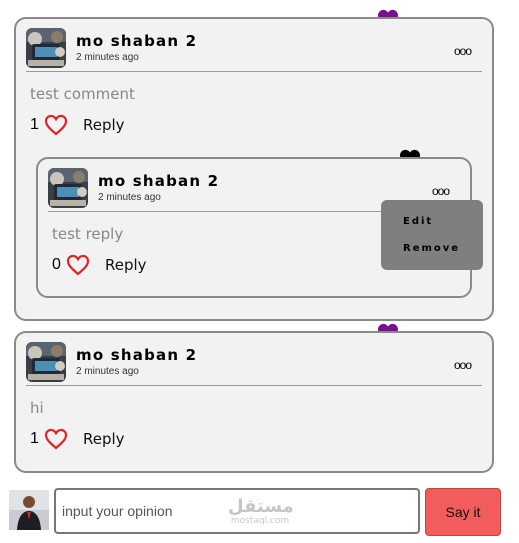  What do you see at coordinates (463, 512) in the screenshot?
I see `send-button: Say it` at bounding box center [463, 512].